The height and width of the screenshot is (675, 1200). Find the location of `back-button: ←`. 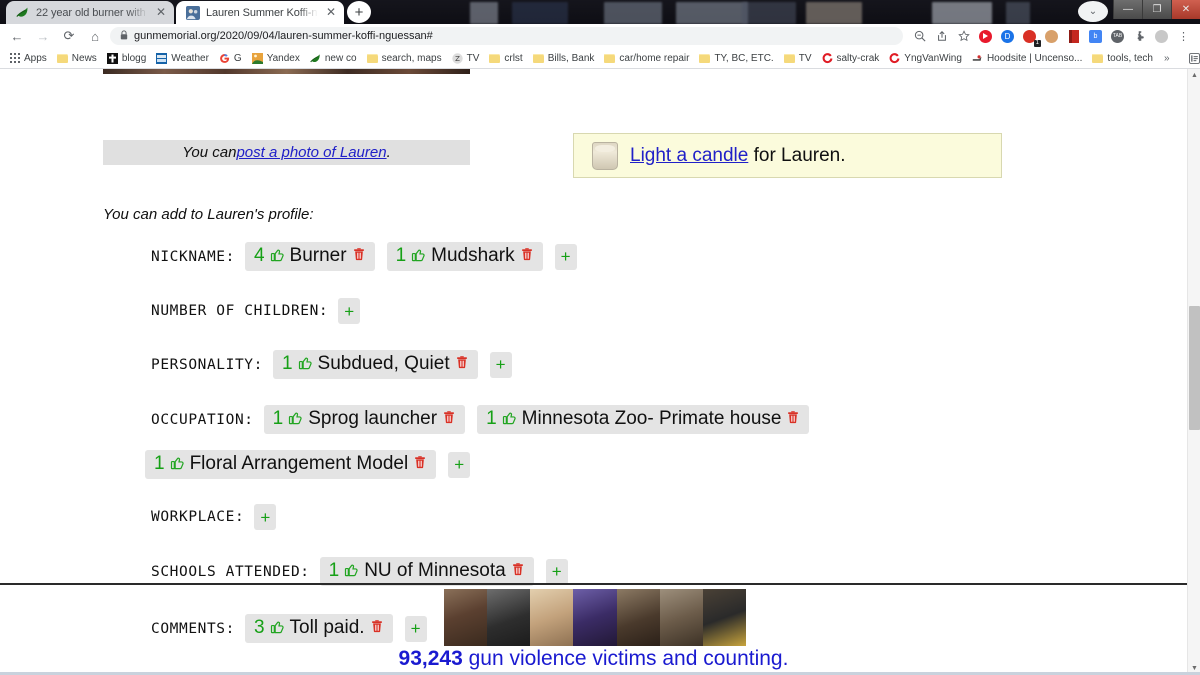

back-button: ← is located at coordinates (17, 36).